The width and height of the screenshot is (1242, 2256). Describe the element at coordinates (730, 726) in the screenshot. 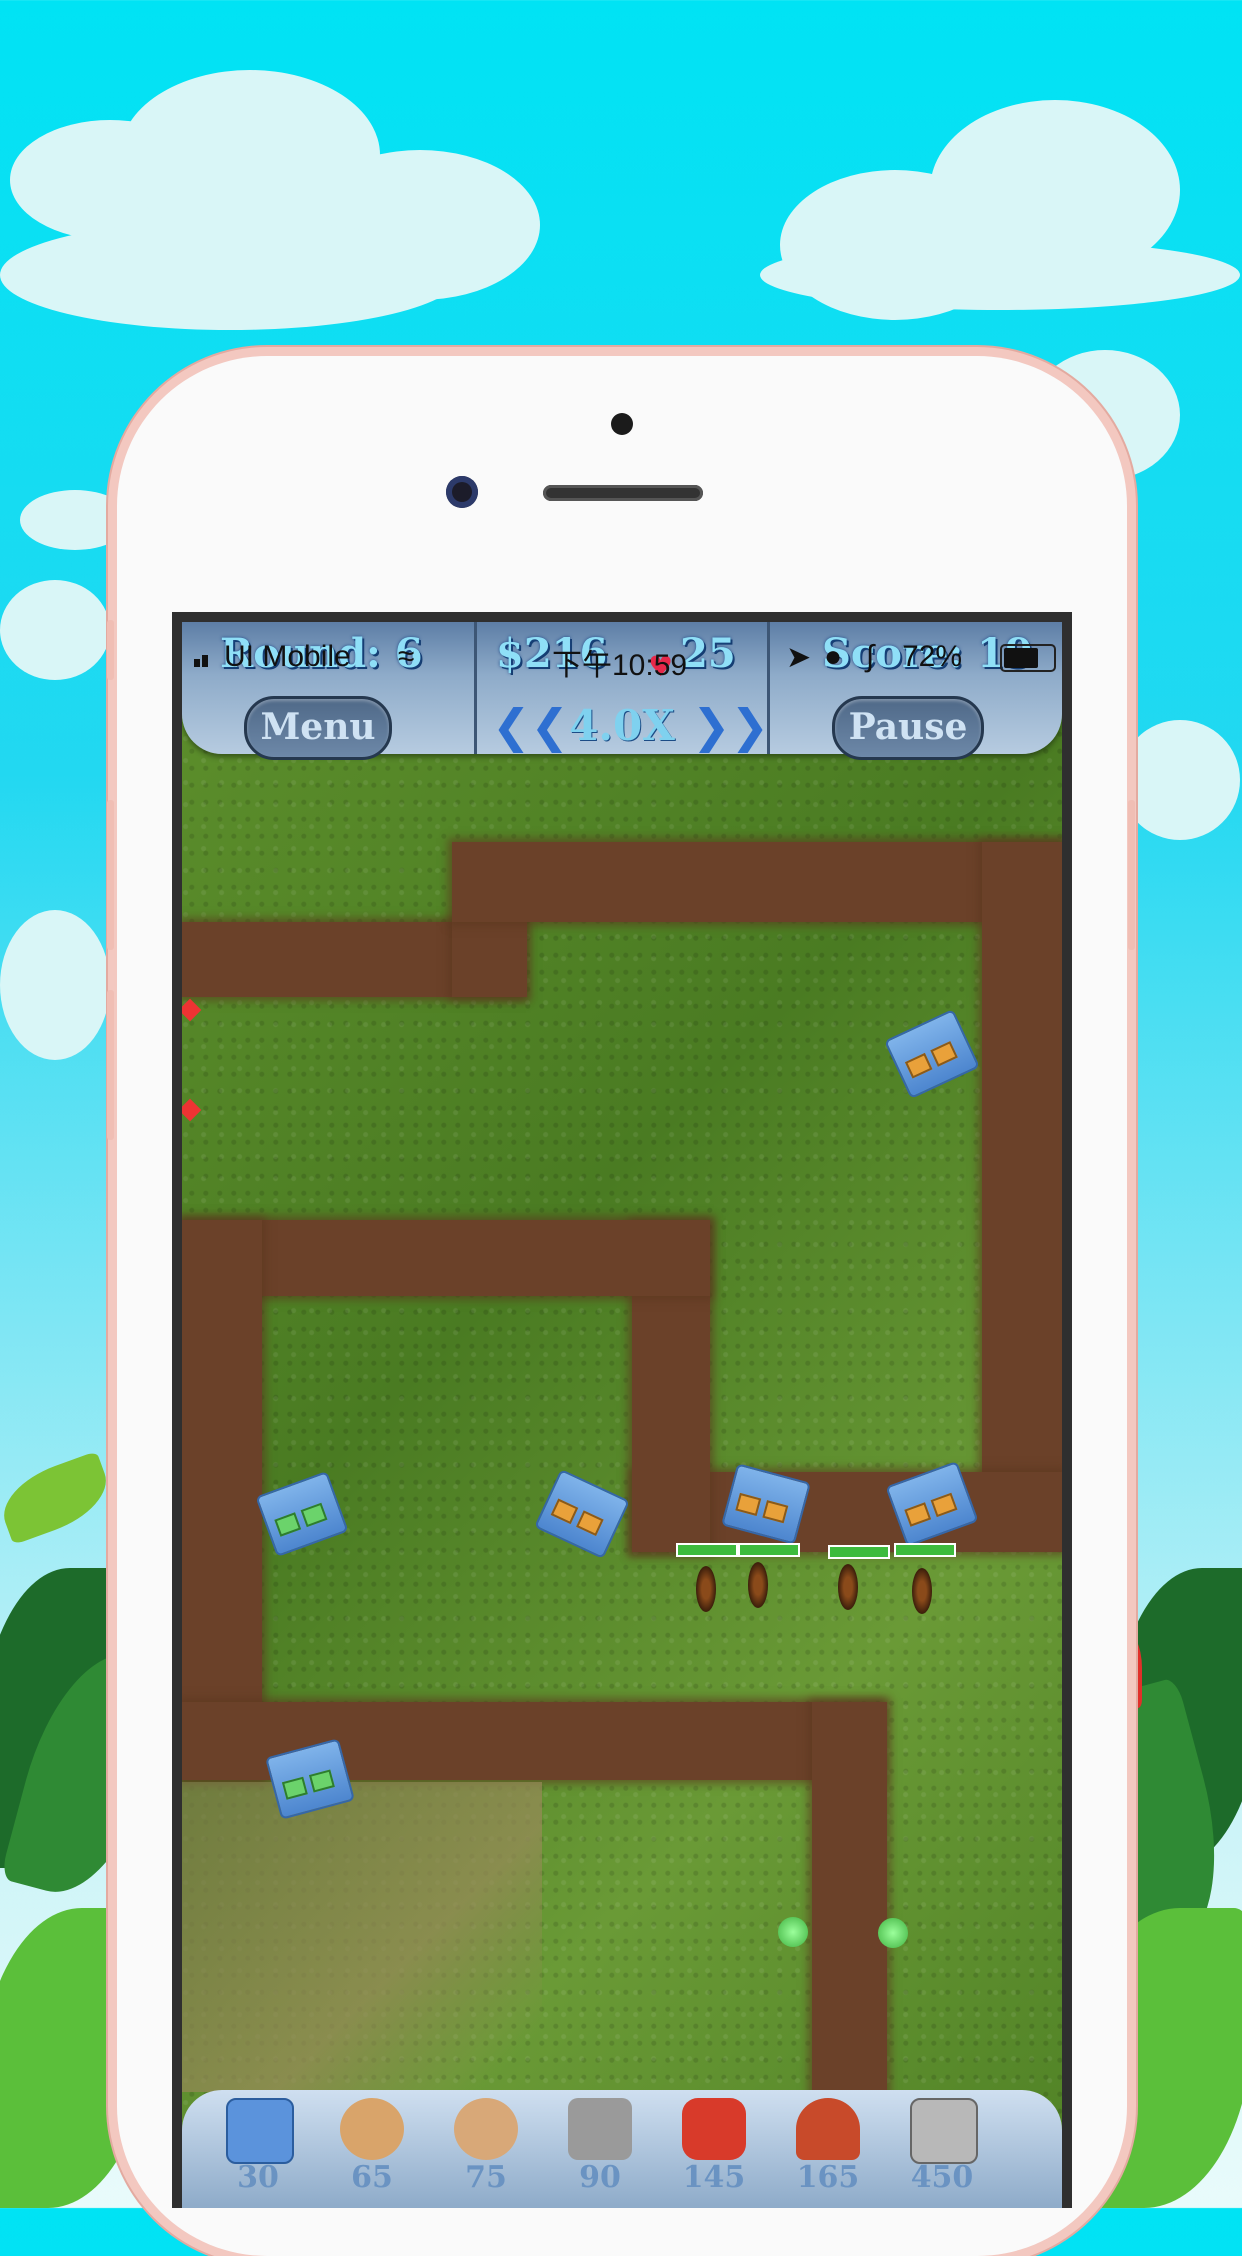

I see `speed-up-button: ❯❯` at that location.